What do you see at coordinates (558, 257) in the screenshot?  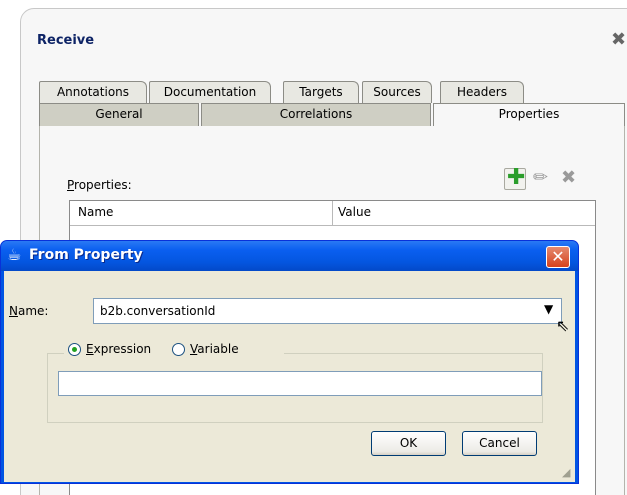 I see `close-icon: ✕` at bounding box center [558, 257].